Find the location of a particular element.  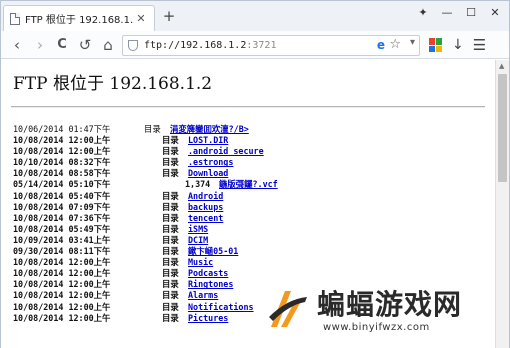

minimize-button: — is located at coordinates (447, 12).